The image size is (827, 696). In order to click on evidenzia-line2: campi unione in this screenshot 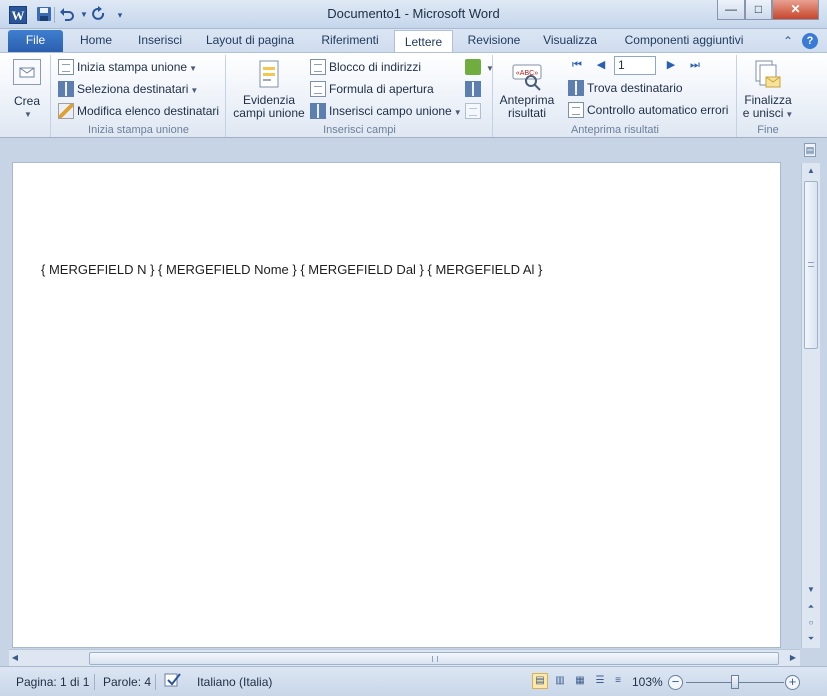, I will do `click(269, 113)`.